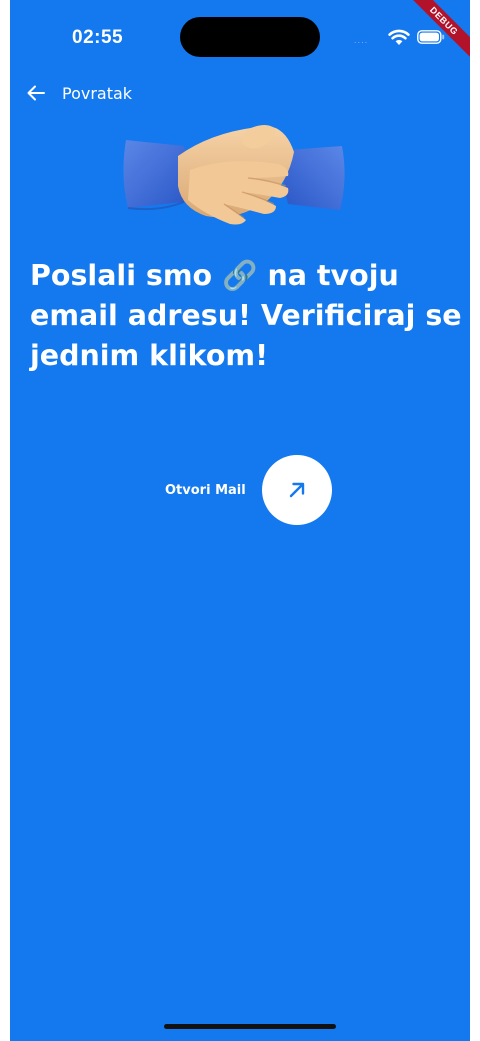 This screenshot has width=480, height=1041. Describe the element at coordinates (205, 490) in the screenshot. I see `open-mail-label: Otvori Mail` at that location.